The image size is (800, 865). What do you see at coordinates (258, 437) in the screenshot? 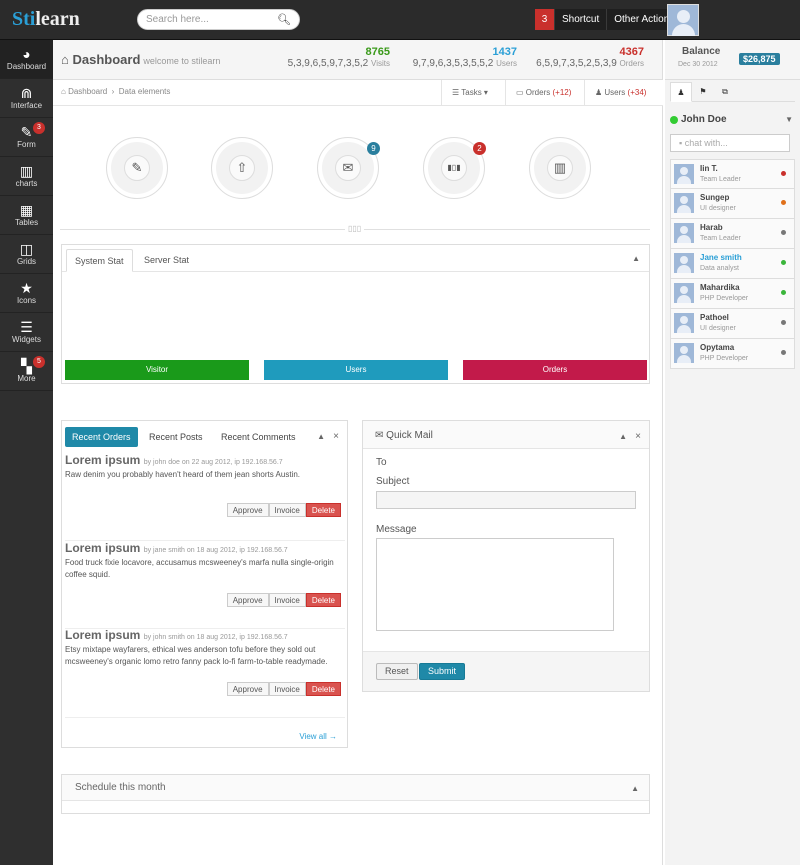
I see `tab-recent-comments: Recent Comments` at bounding box center [258, 437].